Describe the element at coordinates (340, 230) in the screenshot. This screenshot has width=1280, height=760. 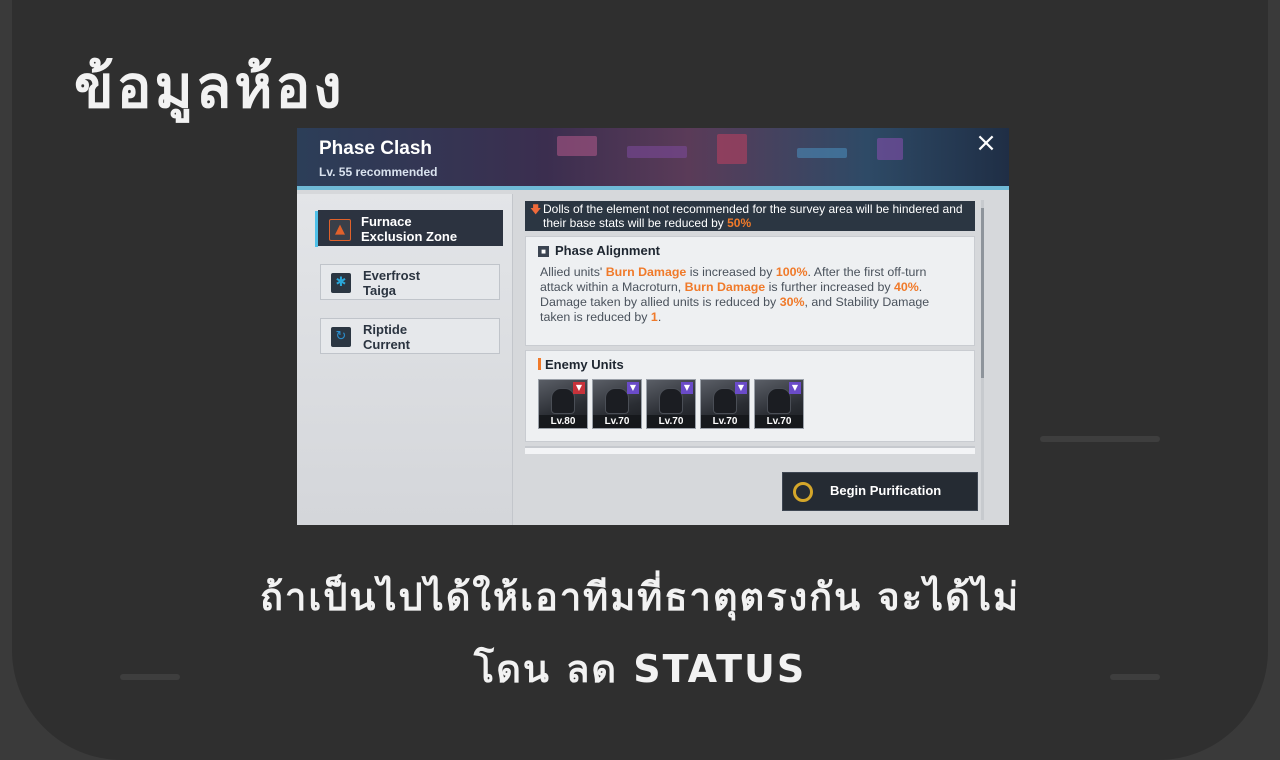
I see `fire-icon: ▲` at that location.